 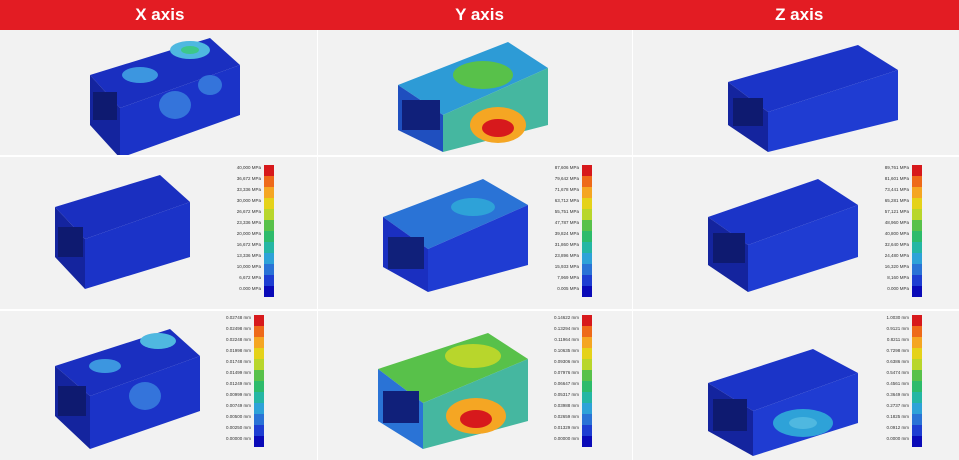 I want to click on legend-value: 23,336 MPa, so click(x=248, y=222).